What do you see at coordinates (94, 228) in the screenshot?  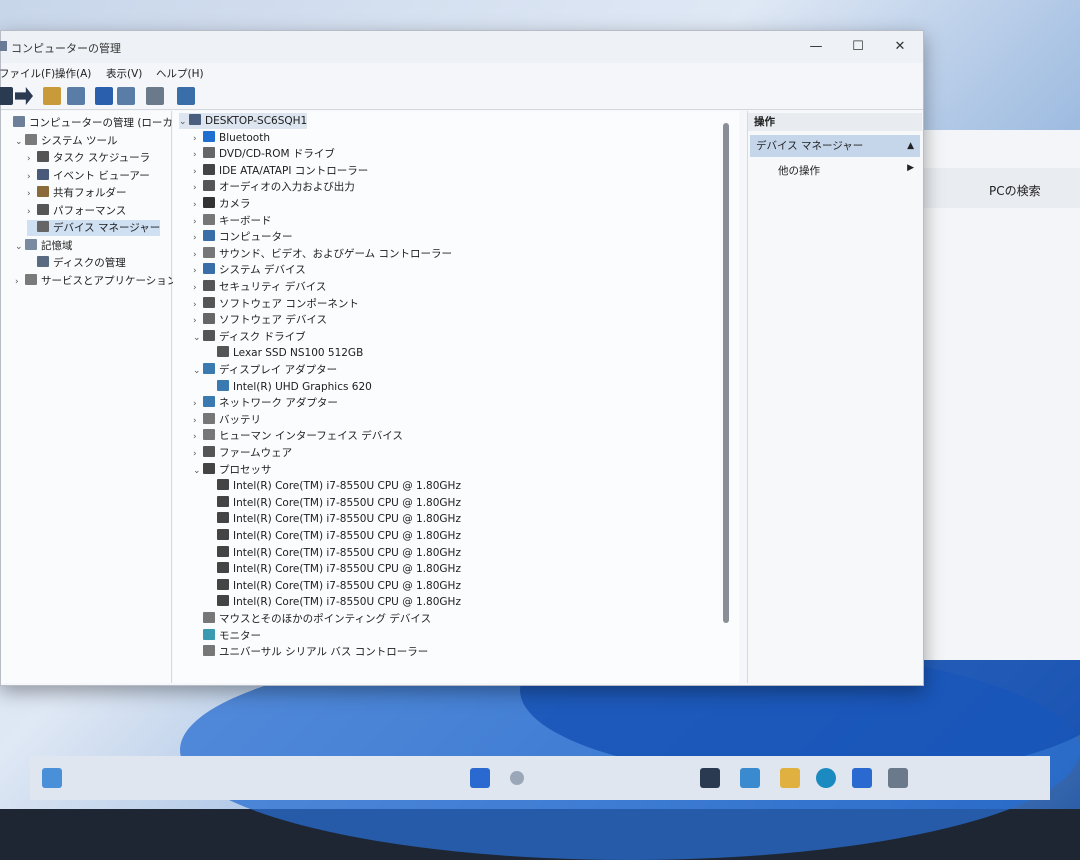 I see `tree-item: デバイス マネージャー` at bounding box center [94, 228].